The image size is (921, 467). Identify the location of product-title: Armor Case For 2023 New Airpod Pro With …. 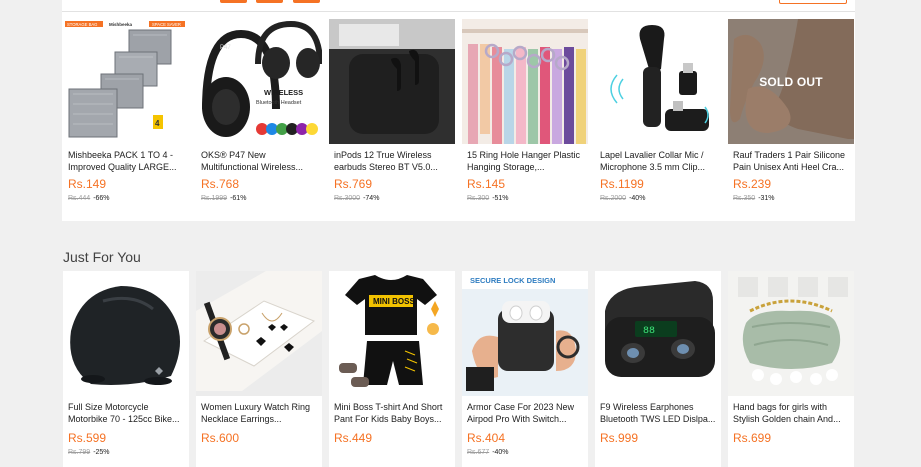
(521, 413).